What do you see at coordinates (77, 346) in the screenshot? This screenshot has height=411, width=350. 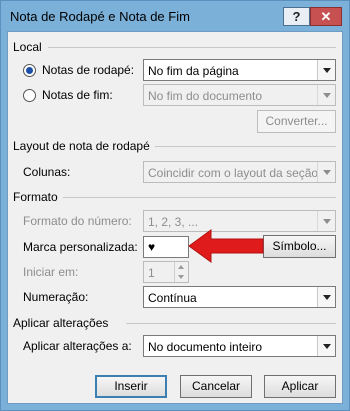 I see `apply-to-label: Aplicar alterações a:` at bounding box center [77, 346].